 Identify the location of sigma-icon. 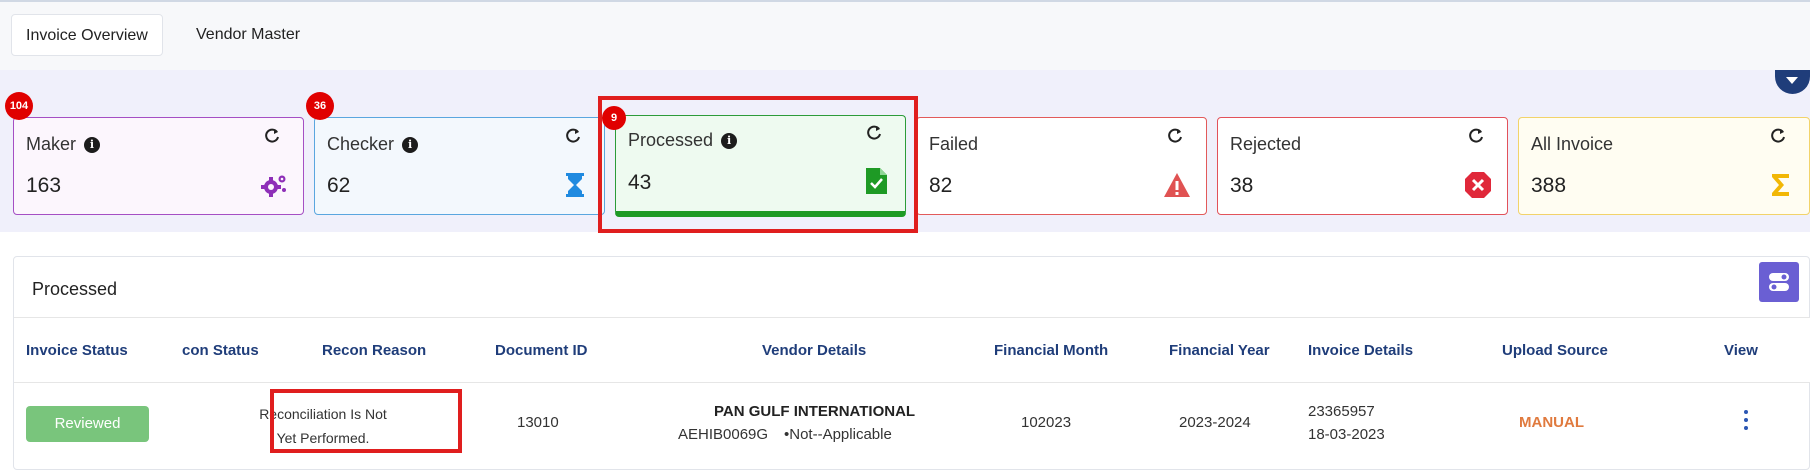
(1780, 185).